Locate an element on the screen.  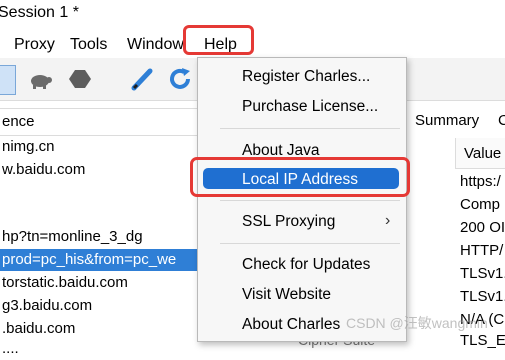
pen-icon is located at coordinates (142, 79).